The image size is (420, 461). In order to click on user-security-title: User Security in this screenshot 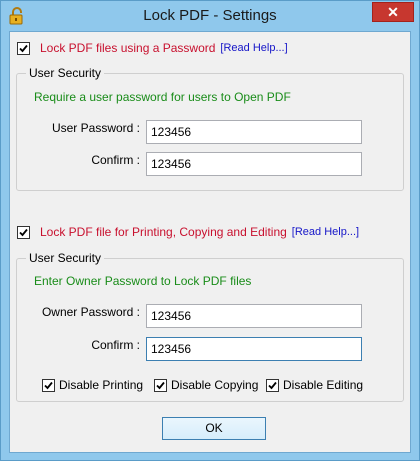, I will do `click(65, 73)`.